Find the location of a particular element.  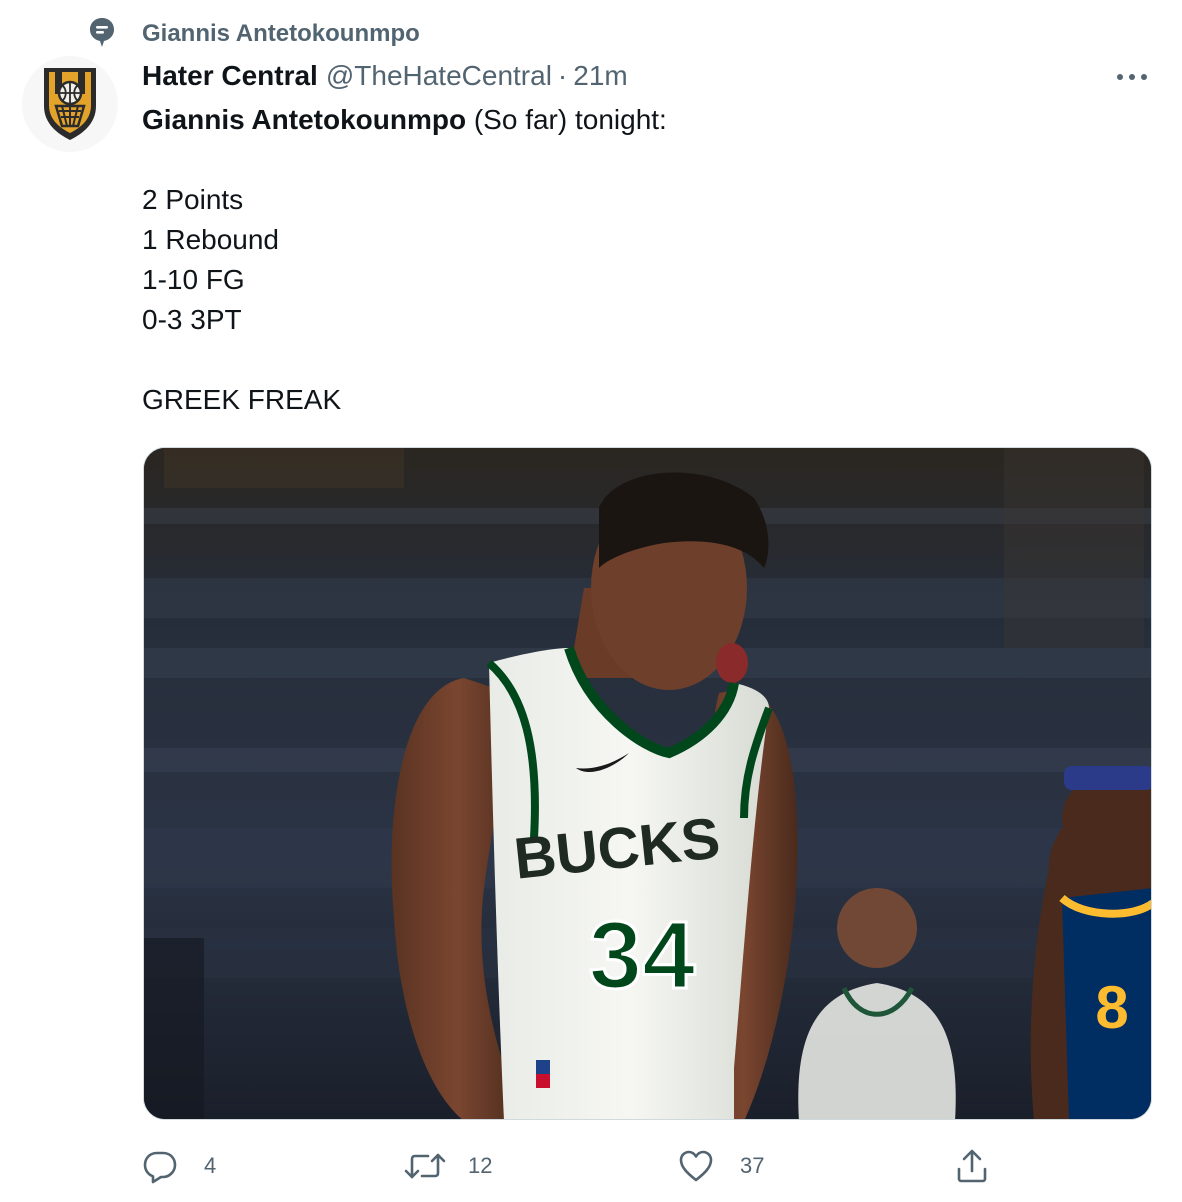

more-options-button is located at coordinates (1132, 77).